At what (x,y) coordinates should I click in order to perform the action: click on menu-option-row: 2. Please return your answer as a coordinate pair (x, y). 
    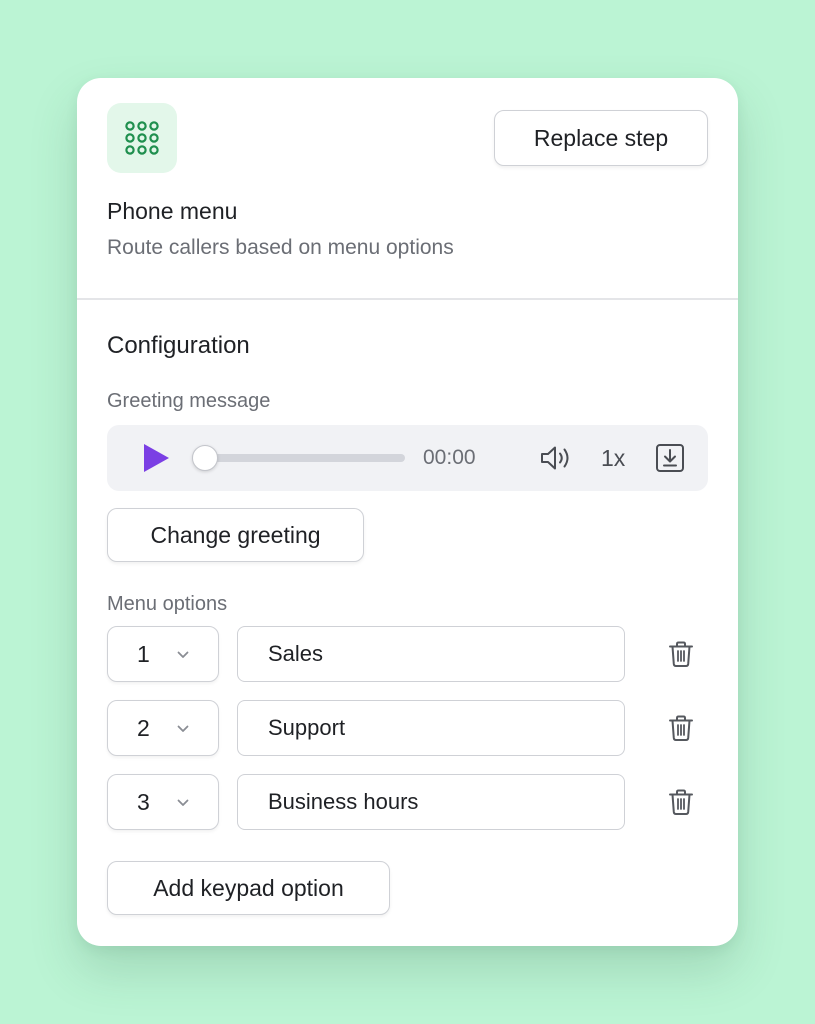
    Looking at the image, I should click on (407, 728).